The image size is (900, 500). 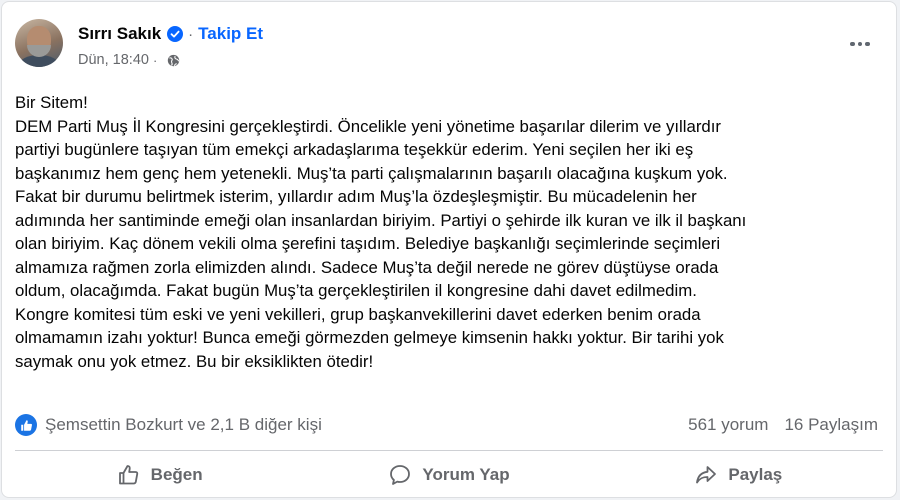 What do you see at coordinates (230, 34) in the screenshot?
I see `follow-button: Takip Et` at bounding box center [230, 34].